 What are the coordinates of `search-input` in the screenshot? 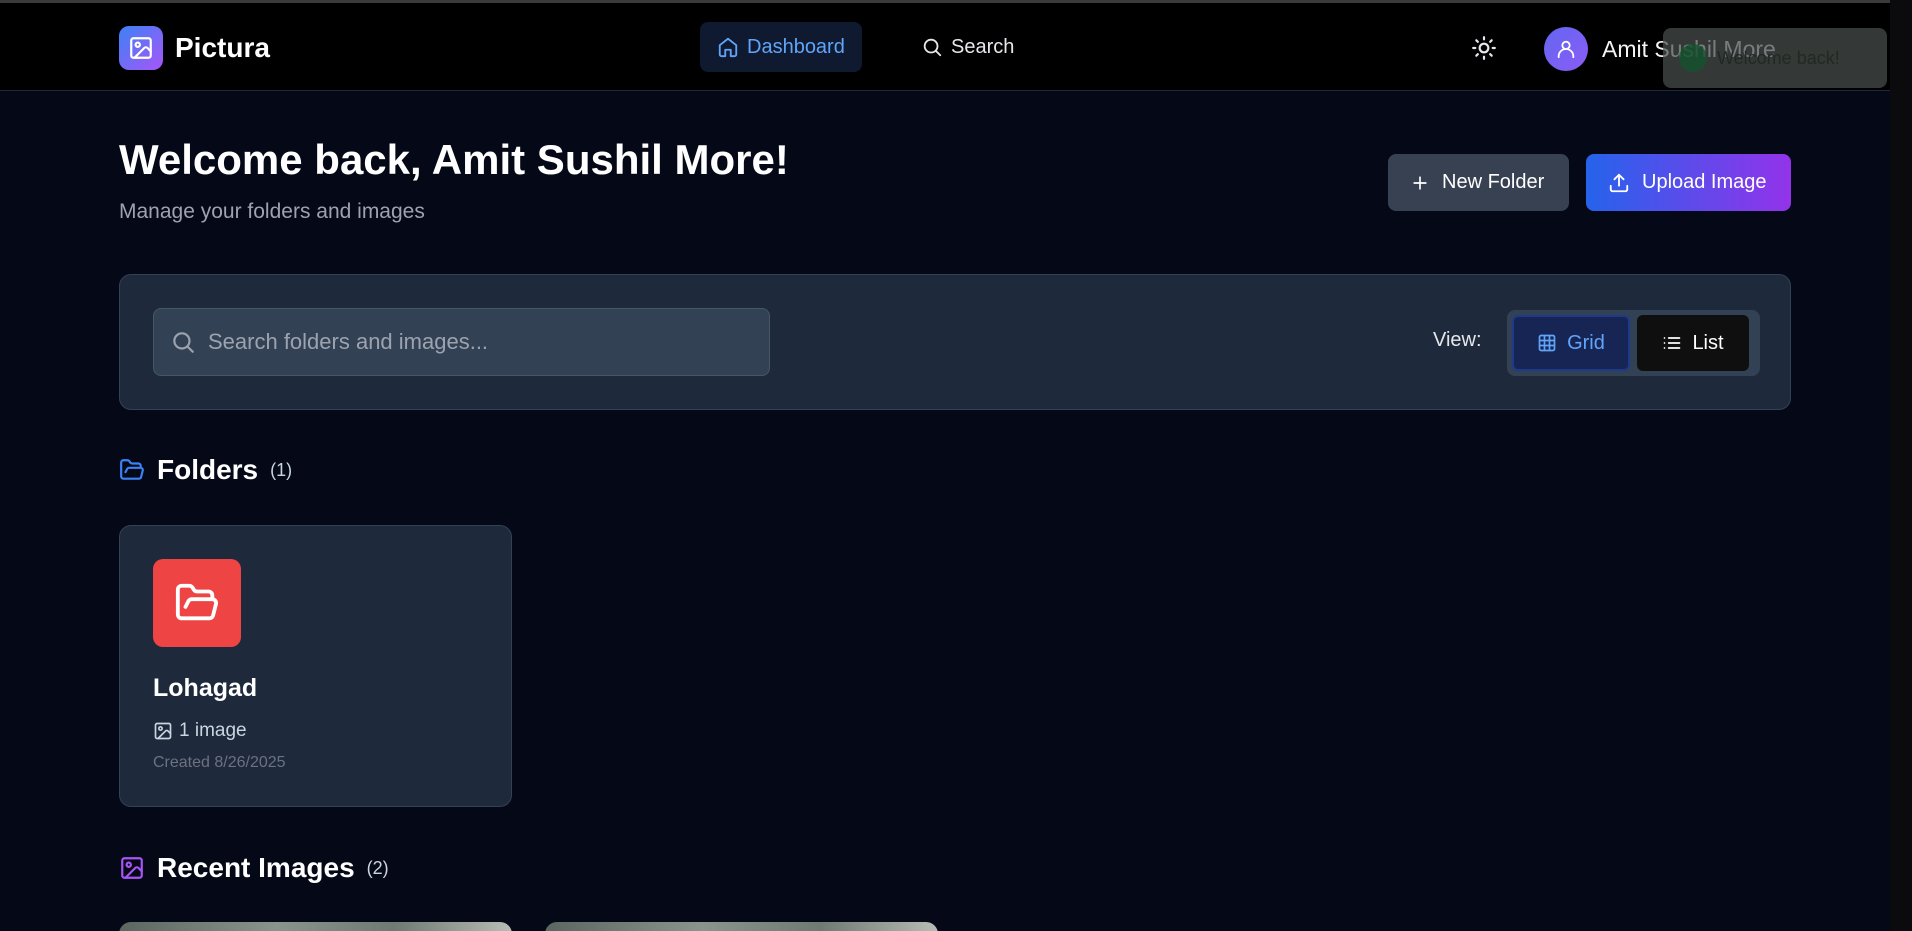 It's located at (478, 342).